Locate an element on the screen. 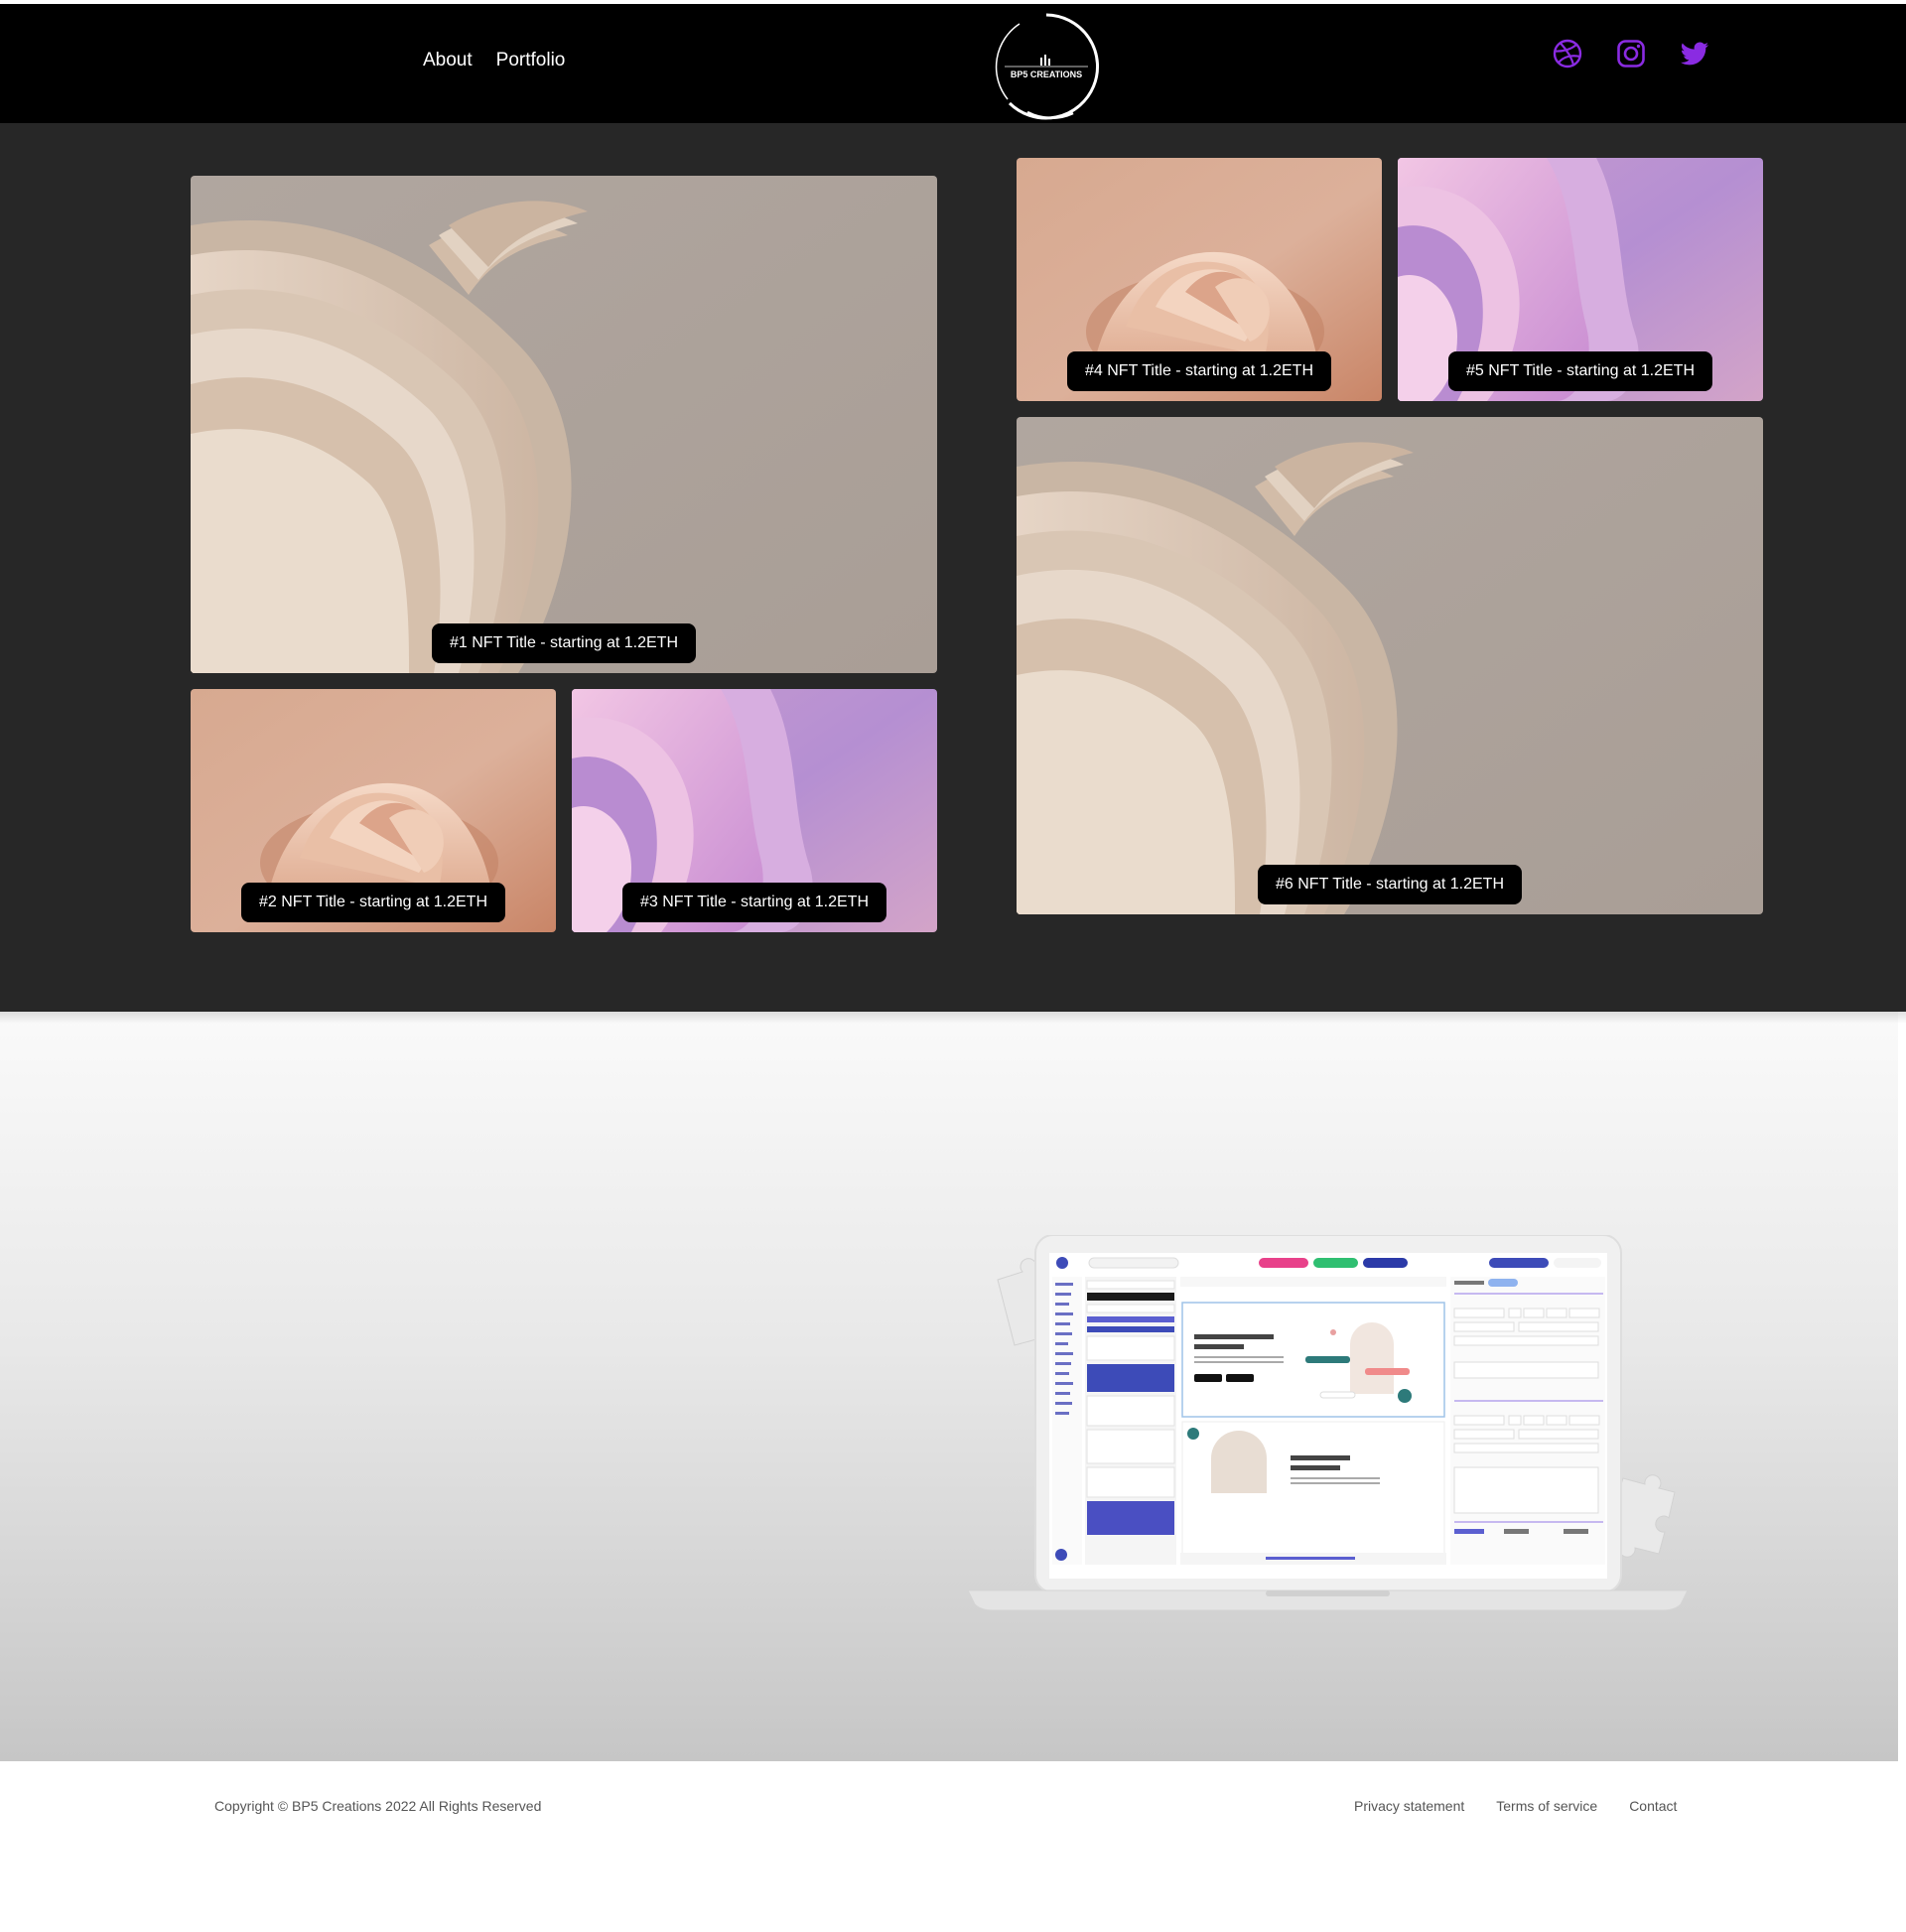 The height and width of the screenshot is (1932, 1906). nav-portfolio-link: Portfolio is located at coordinates (531, 61).